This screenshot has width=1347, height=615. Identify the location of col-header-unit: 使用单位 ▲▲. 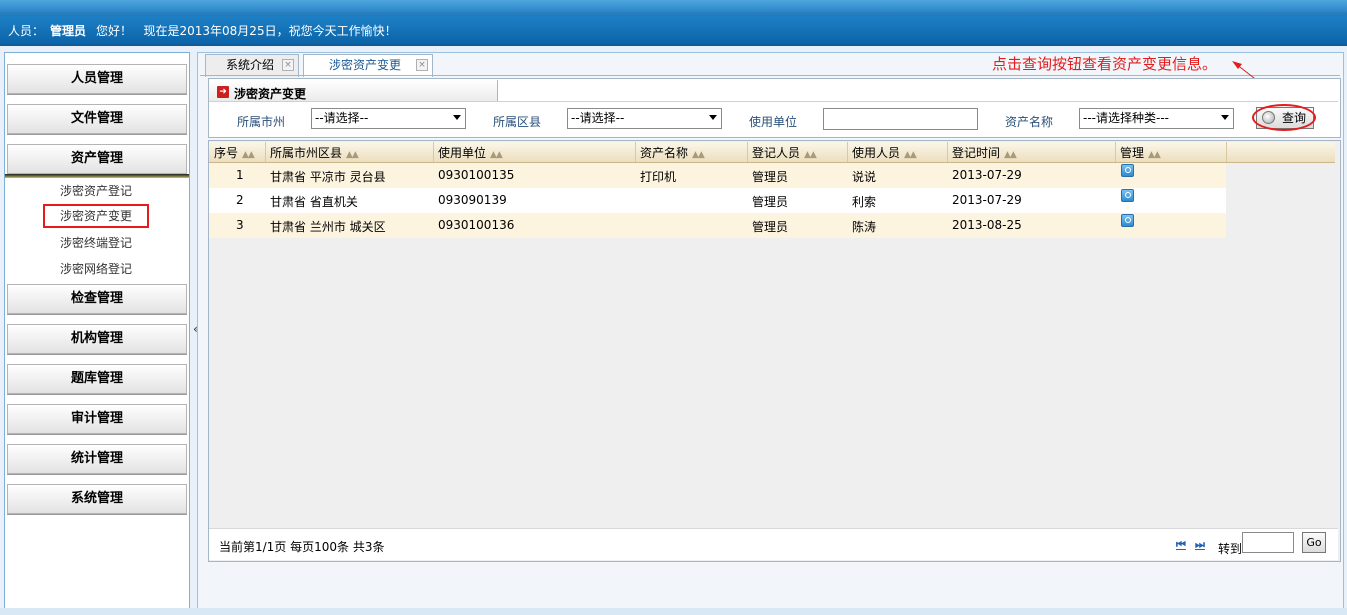
(470, 152).